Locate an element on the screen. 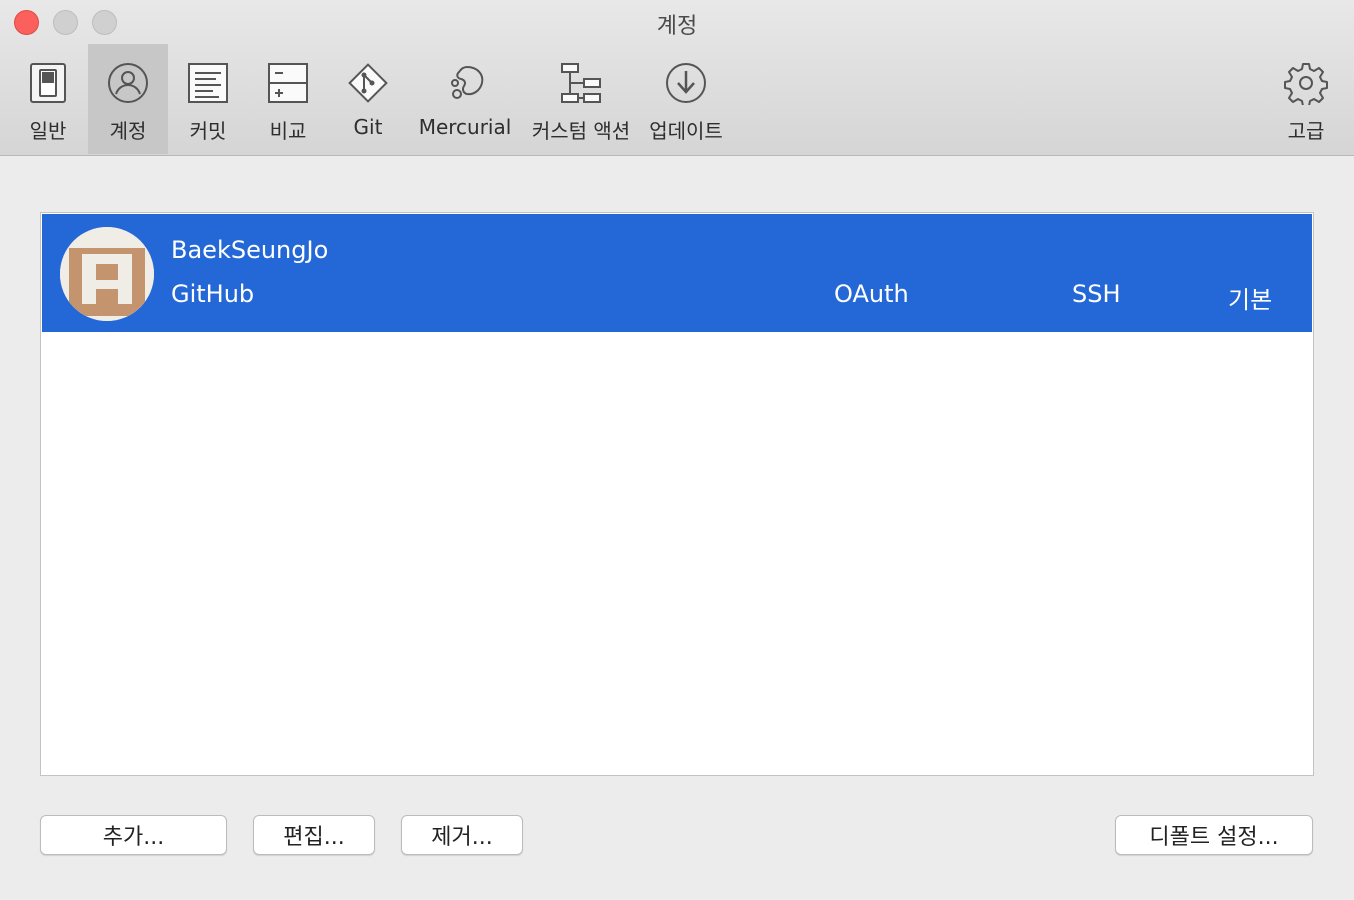 The width and height of the screenshot is (1354, 900). mercurial-icon is located at coordinates (465, 83).